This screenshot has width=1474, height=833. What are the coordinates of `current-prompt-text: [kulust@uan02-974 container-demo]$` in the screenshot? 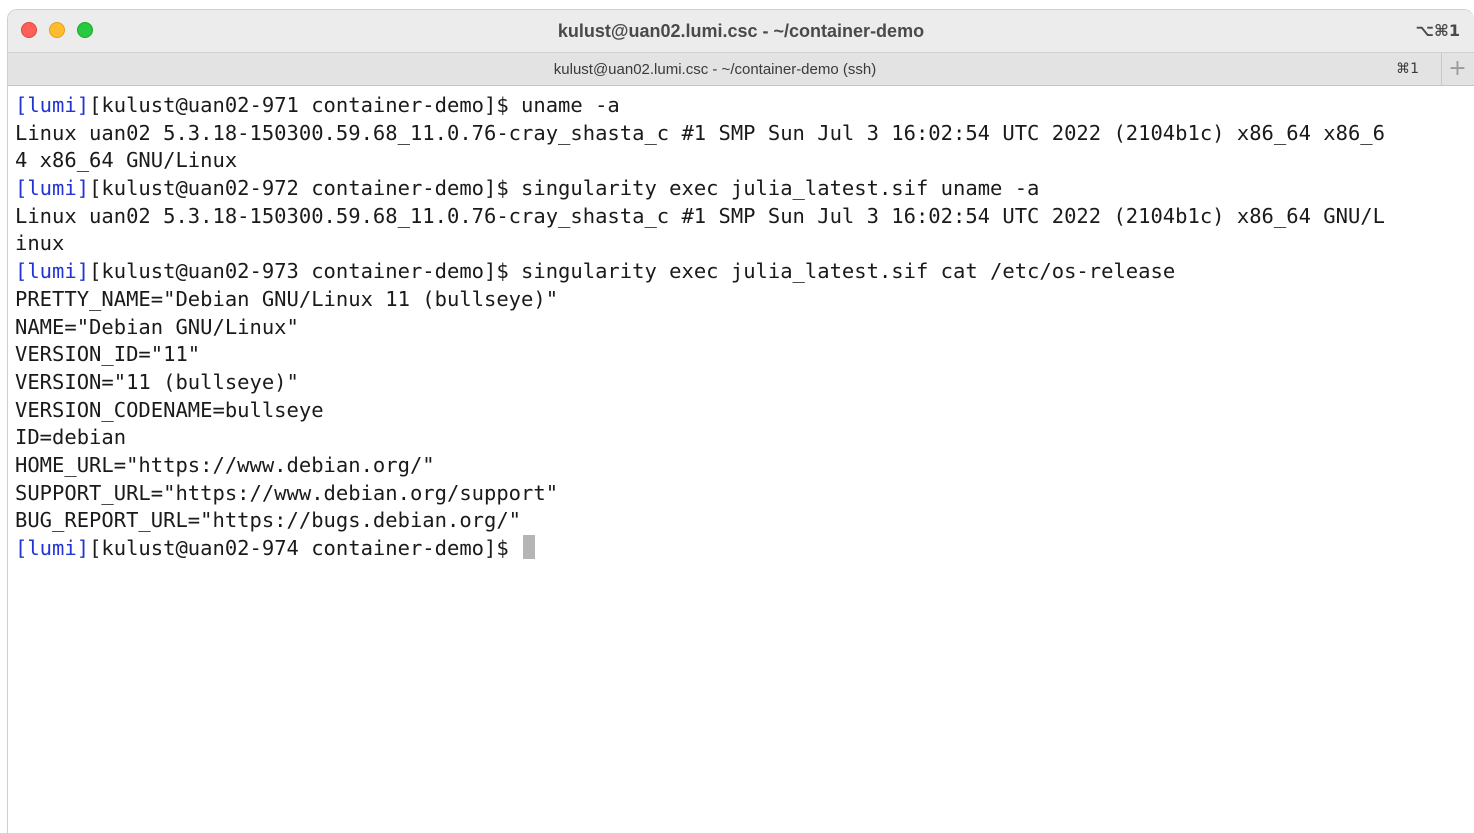 It's located at (305, 548).